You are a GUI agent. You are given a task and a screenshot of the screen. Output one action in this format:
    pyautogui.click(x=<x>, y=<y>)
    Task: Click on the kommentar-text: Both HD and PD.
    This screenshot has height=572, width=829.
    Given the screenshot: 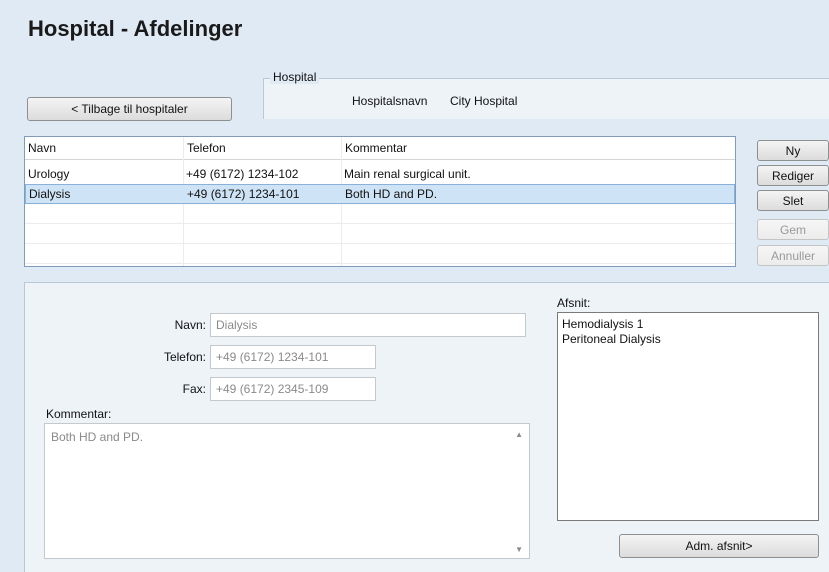 What is the action you would take?
    pyautogui.click(x=97, y=437)
    